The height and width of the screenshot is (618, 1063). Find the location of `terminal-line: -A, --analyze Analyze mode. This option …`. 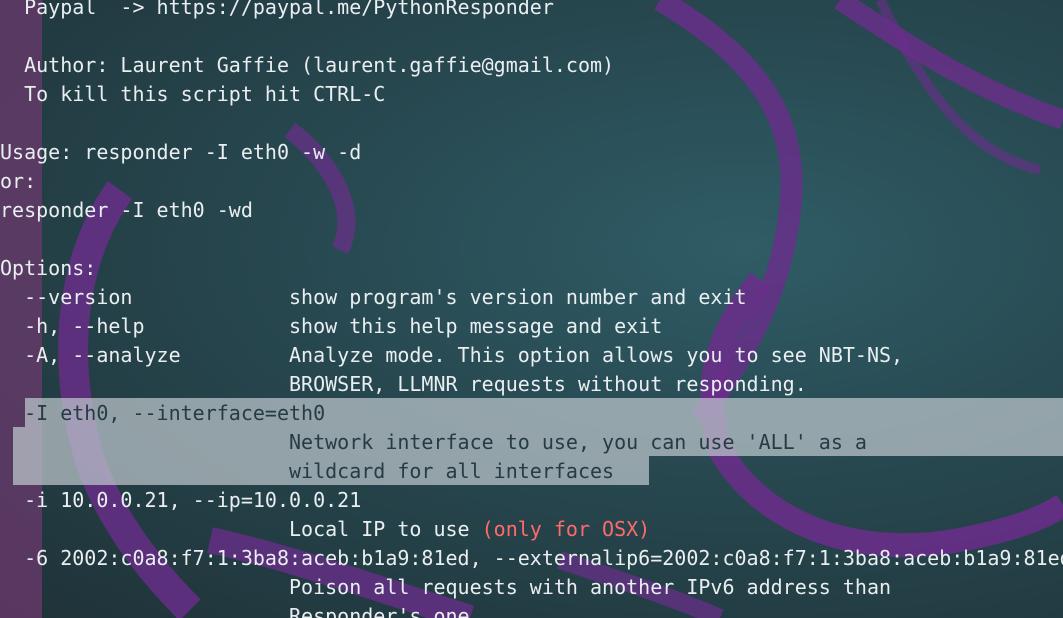

terminal-line: -A, --analyze Analyze mode. This option … is located at coordinates (452, 355).